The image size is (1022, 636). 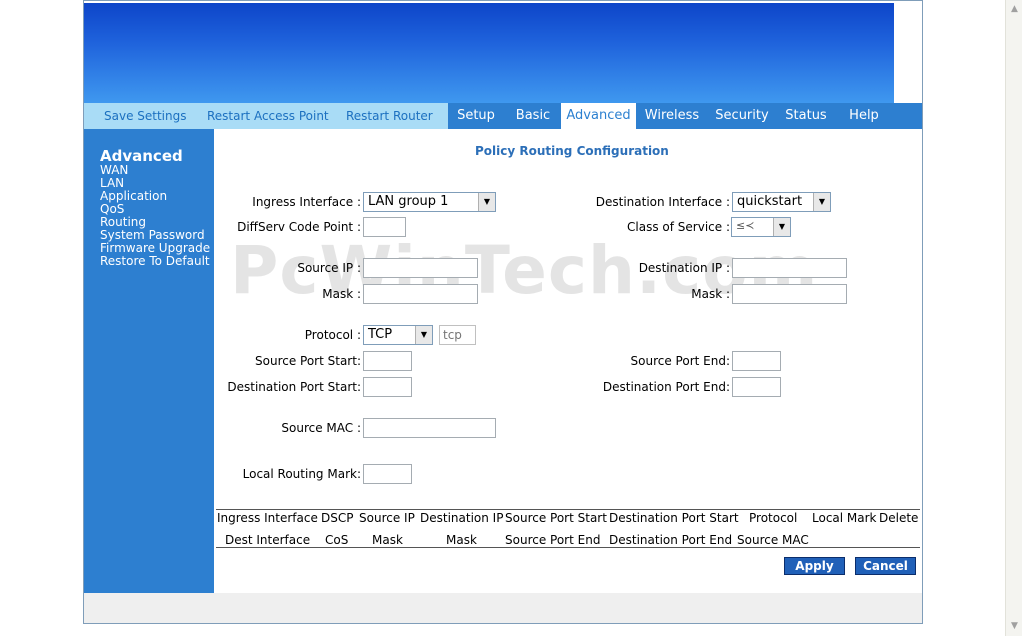 What do you see at coordinates (568, 547) in the screenshot?
I see `table-bottom-rule` at bounding box center [568, 547].